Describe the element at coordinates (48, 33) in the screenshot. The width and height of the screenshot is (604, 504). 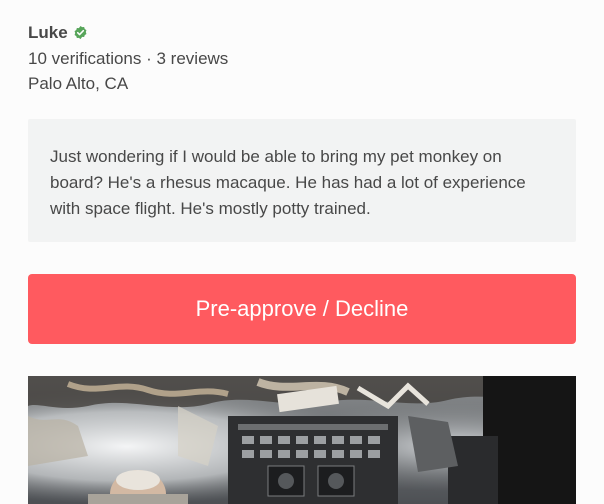
I see `host-name: Luke` at that location.